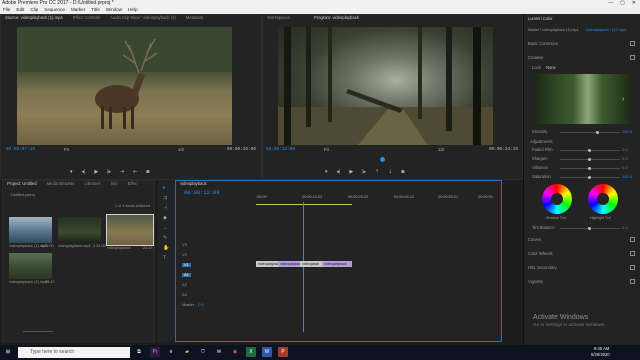  What do you see at coordinates (166, 248) in the screenshot?
I see `hand-tool-icon: ✋` at bounding box center [166, 248].